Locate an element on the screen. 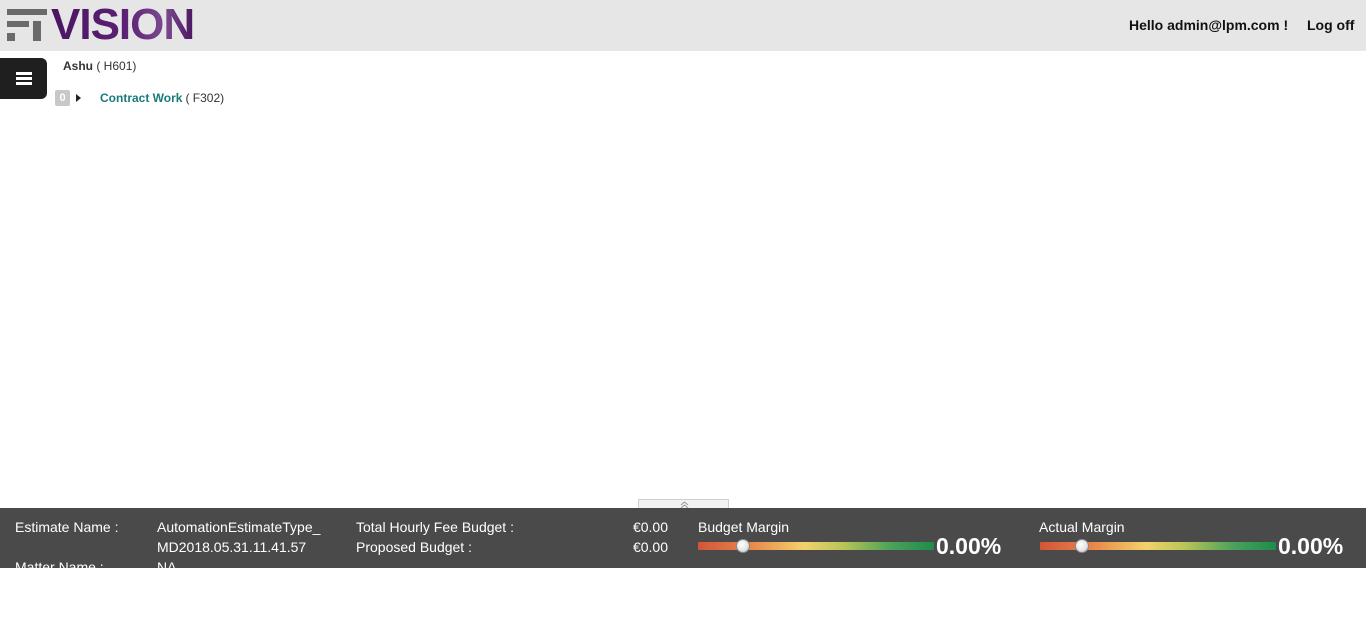  tree-item: 0 Contract Work ( F302) is located at coordinates (139, 98).